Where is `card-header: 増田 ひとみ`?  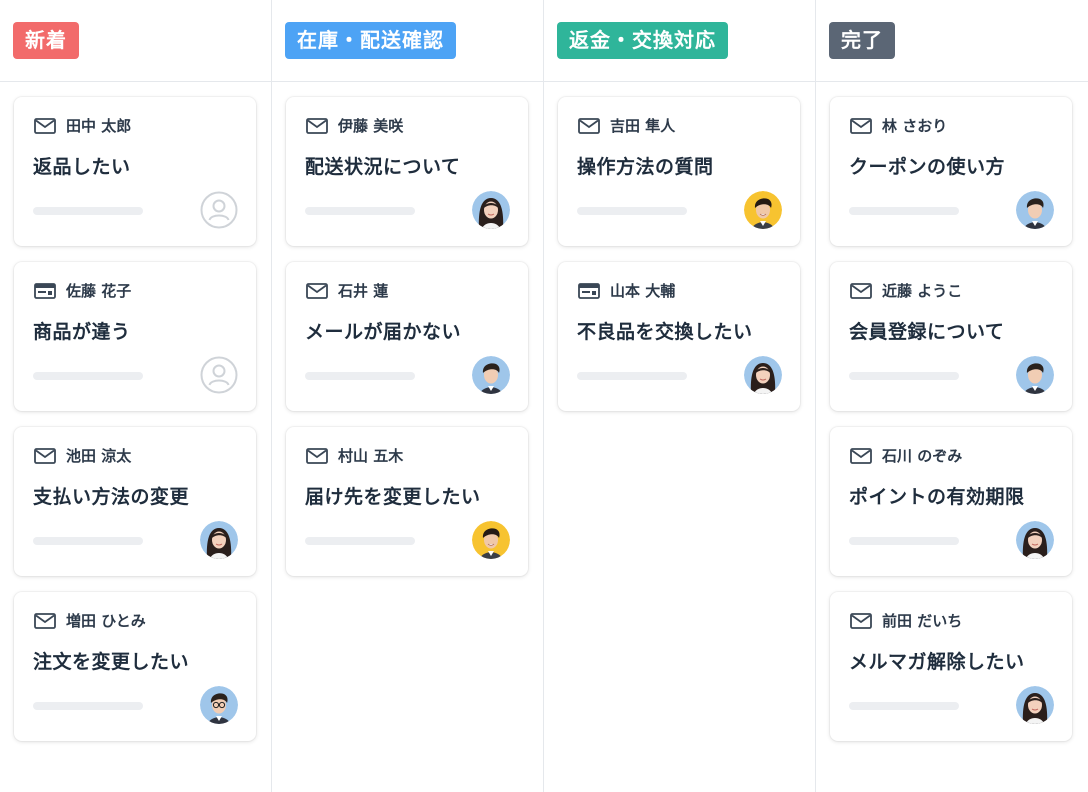
card-header: 増田 ひとみ is located at coordinates (90, 620).